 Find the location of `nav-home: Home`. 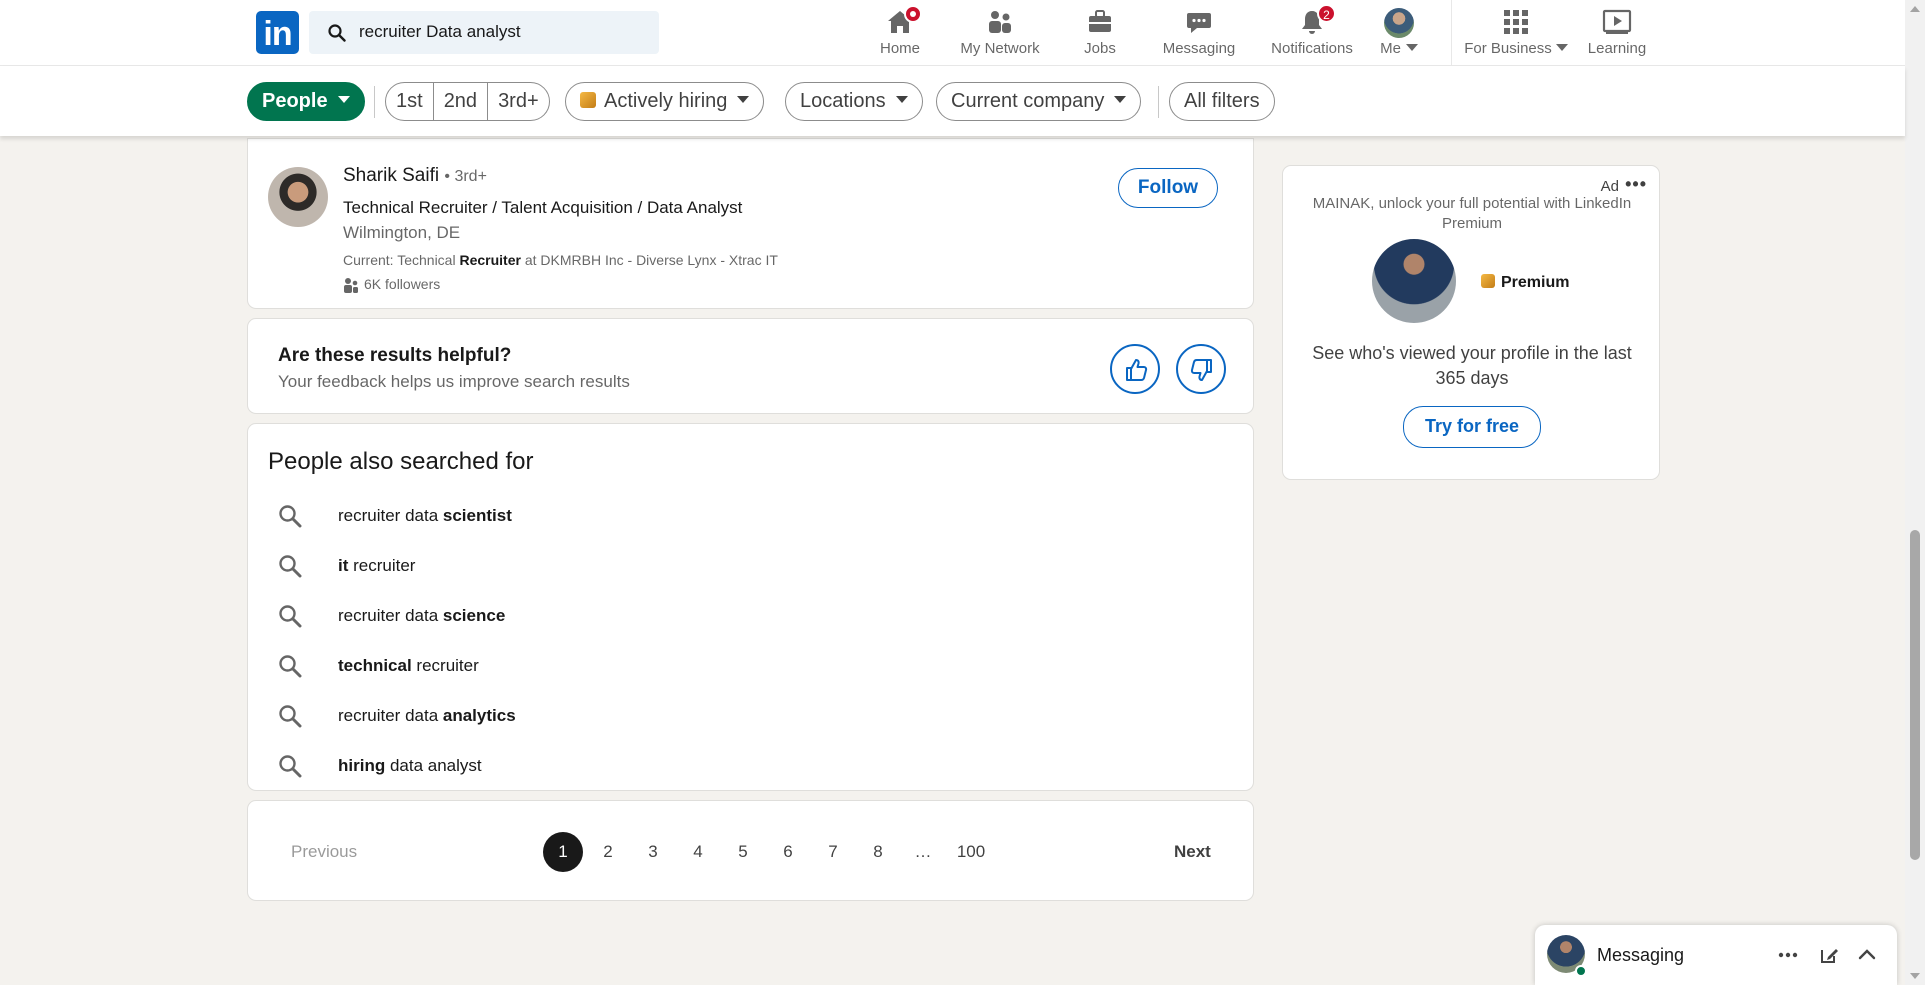

nav-home: Home is located at coordinates (900, 32).